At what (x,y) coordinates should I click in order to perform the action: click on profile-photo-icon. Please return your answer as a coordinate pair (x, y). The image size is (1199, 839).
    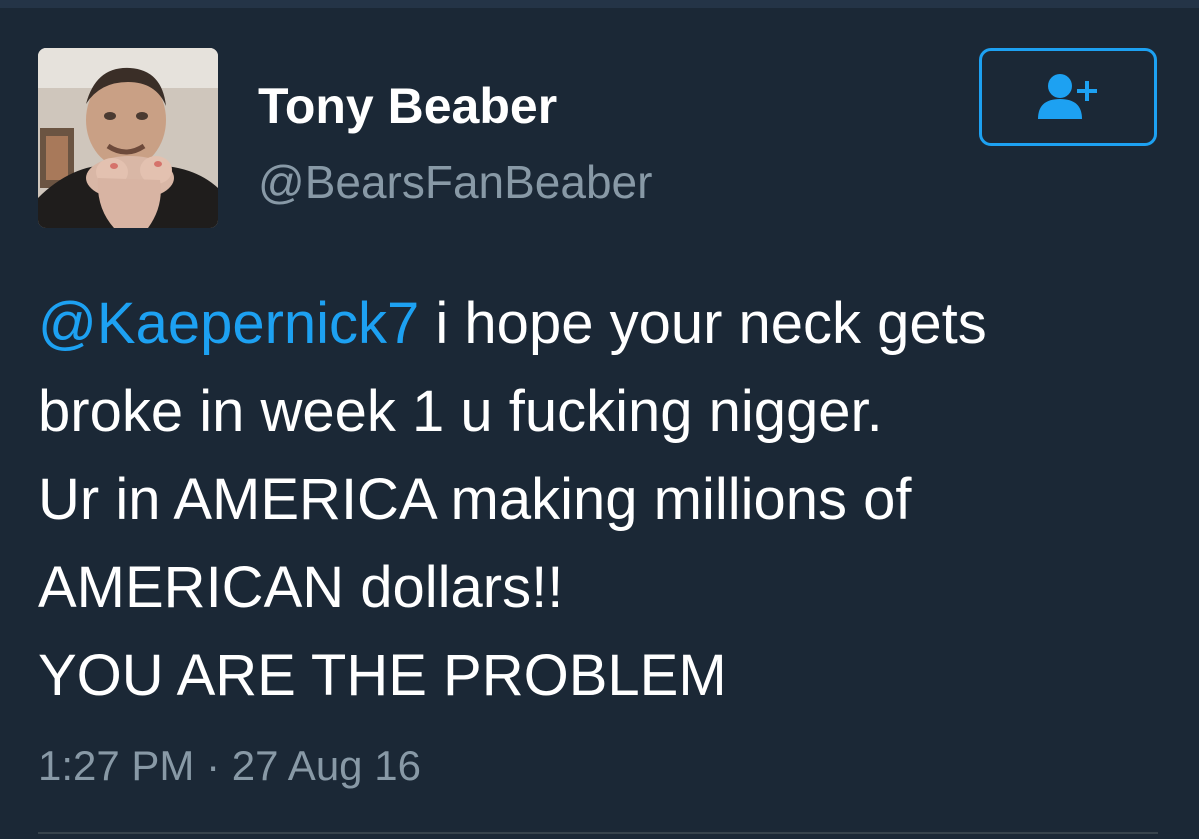
    Looking at the image, I should click on (128, 138).